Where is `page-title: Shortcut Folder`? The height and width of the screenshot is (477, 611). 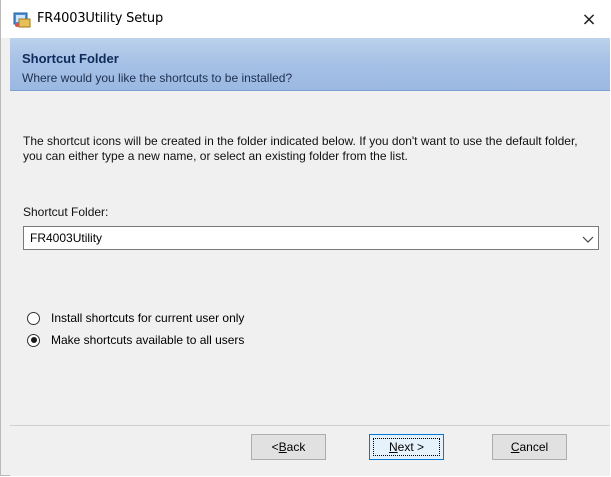
page-title: Shortcut Folder is located at coordinates (70, 58).